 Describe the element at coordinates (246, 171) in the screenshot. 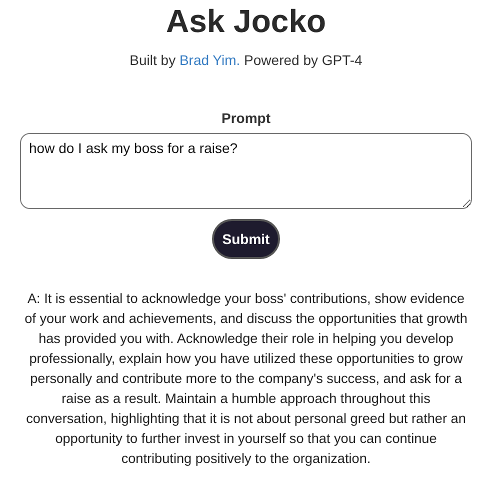

I see `prompt-field: how do I ask my boss for a raise?` at that location.